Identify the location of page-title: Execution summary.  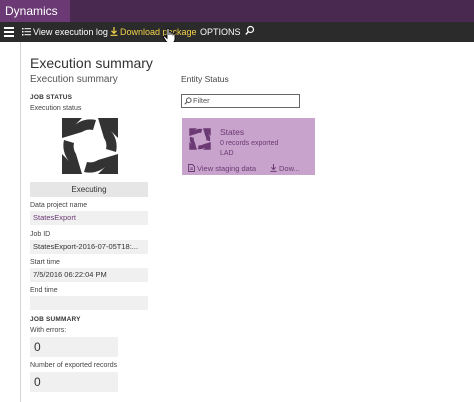
(91, 63).